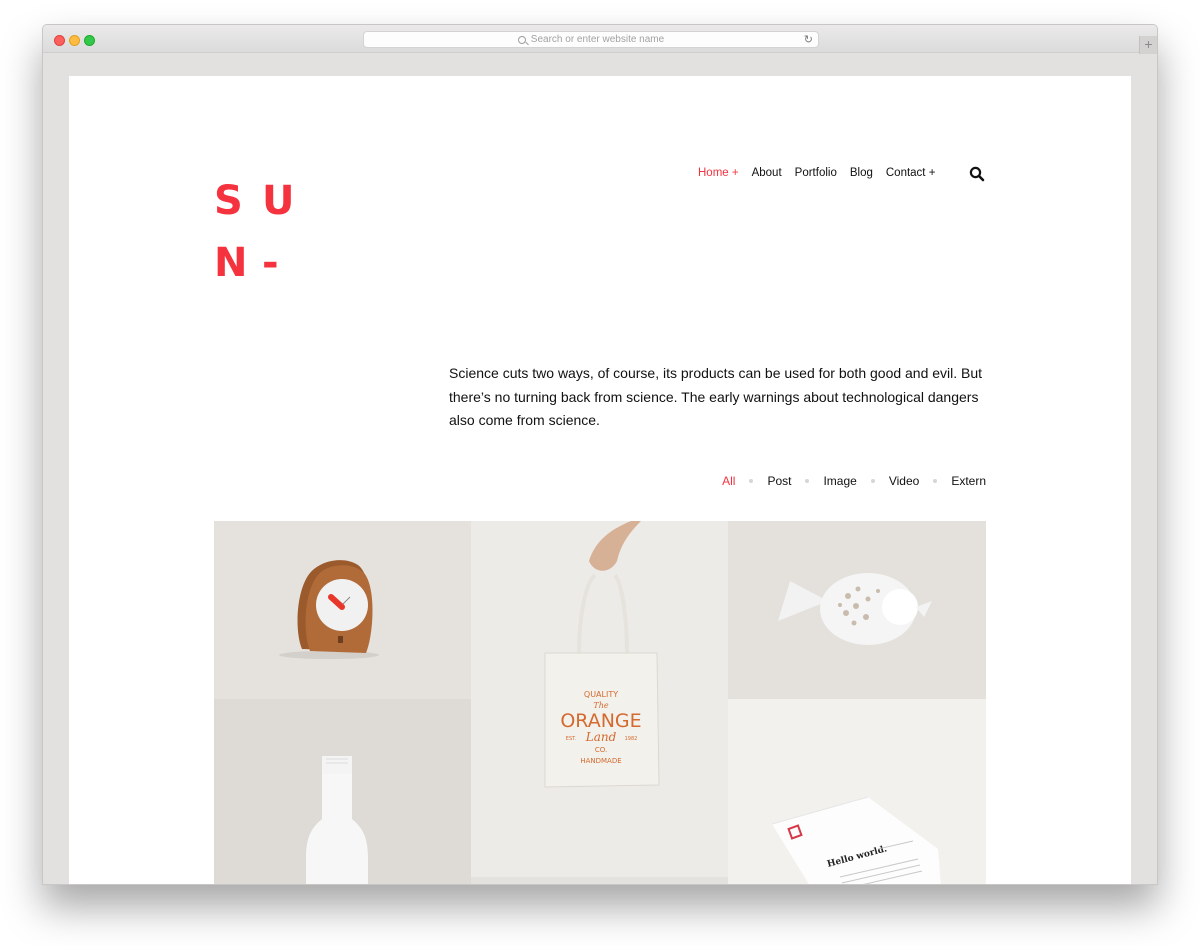 Image resolution: width=1200 pixels, height=946 pixels. I want to click on logo-letter: S, so click(228, 201).